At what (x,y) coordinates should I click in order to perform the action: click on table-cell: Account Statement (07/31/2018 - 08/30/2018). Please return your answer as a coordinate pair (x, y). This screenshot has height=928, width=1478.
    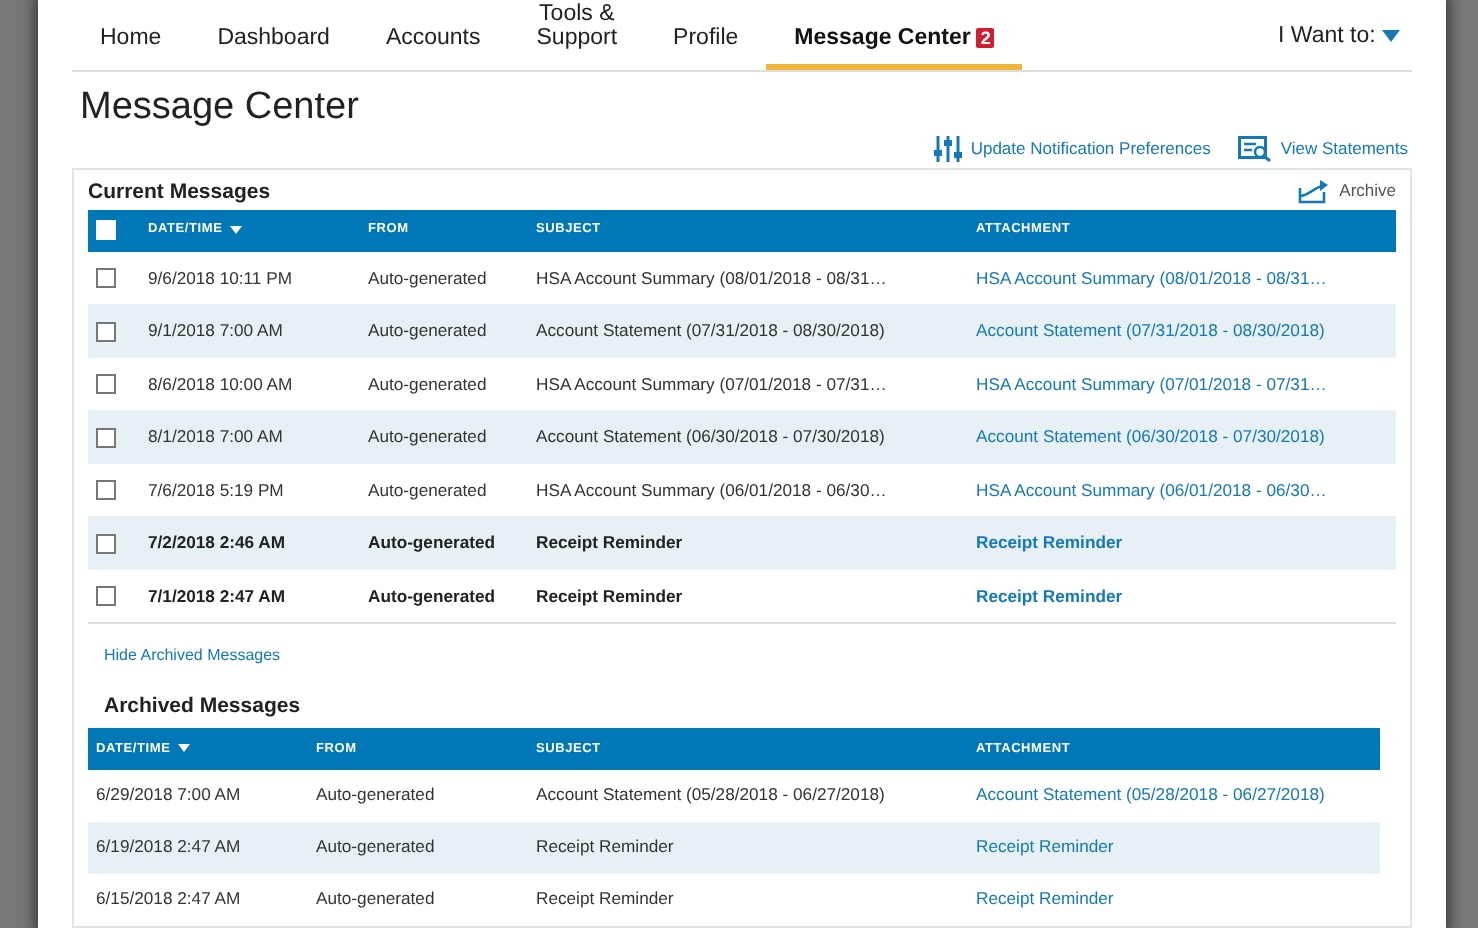
    Looking at the image, I should click on (748, 331).